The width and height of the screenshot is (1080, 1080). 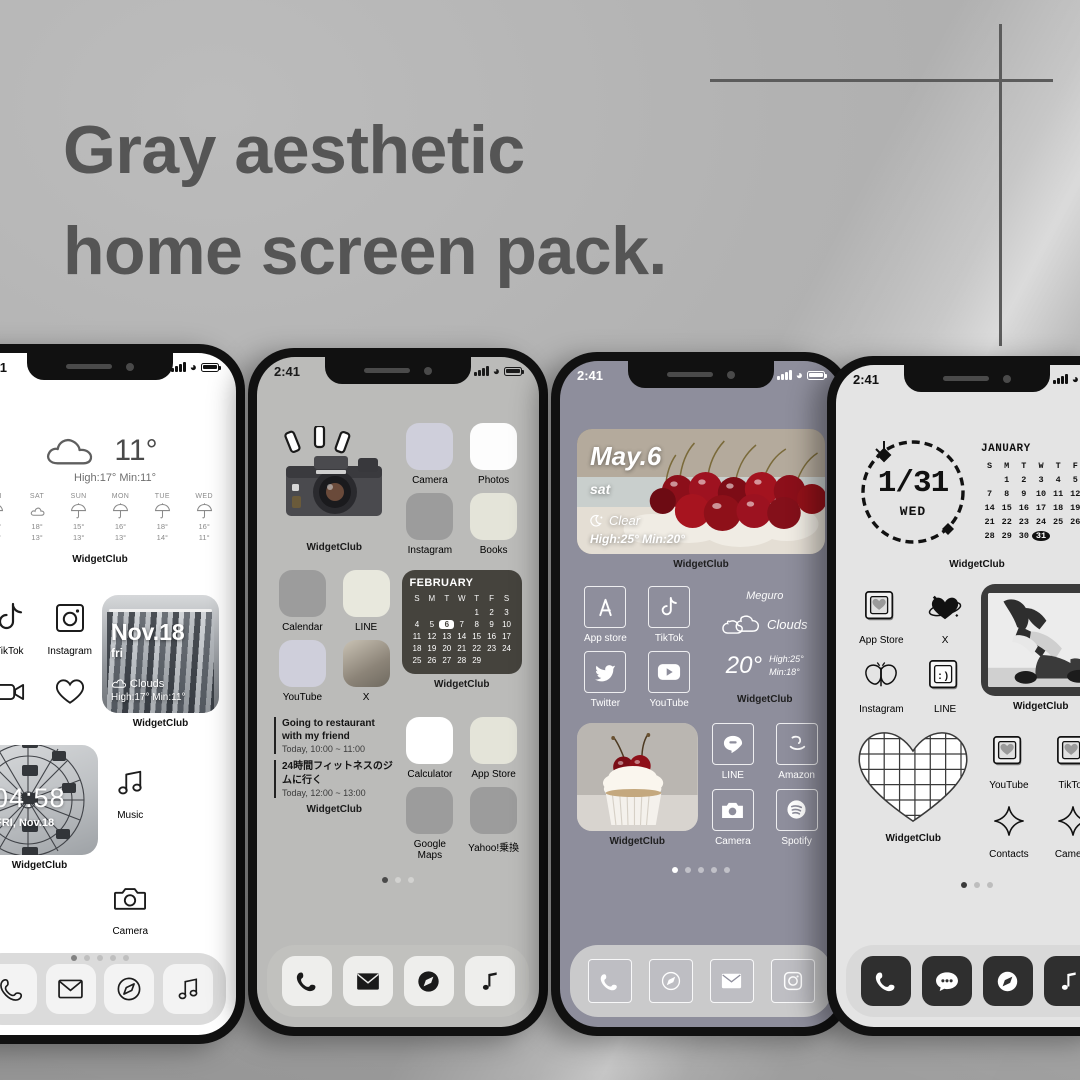 I want to click on calendar-day: 23, so click(x=1023, y=522).